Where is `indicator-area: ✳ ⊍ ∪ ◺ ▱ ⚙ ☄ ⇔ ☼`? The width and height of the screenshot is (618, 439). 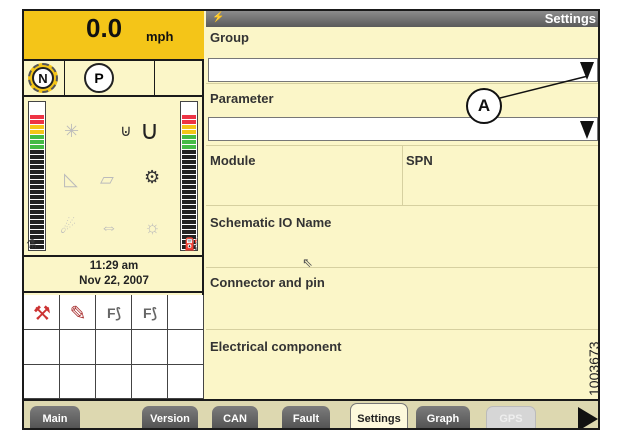 indicator-area: ✳ ⊍ ∪ ◺ ▱ ⚙ ☄ ⇔ ☼ is located at coordinates (113, 176).